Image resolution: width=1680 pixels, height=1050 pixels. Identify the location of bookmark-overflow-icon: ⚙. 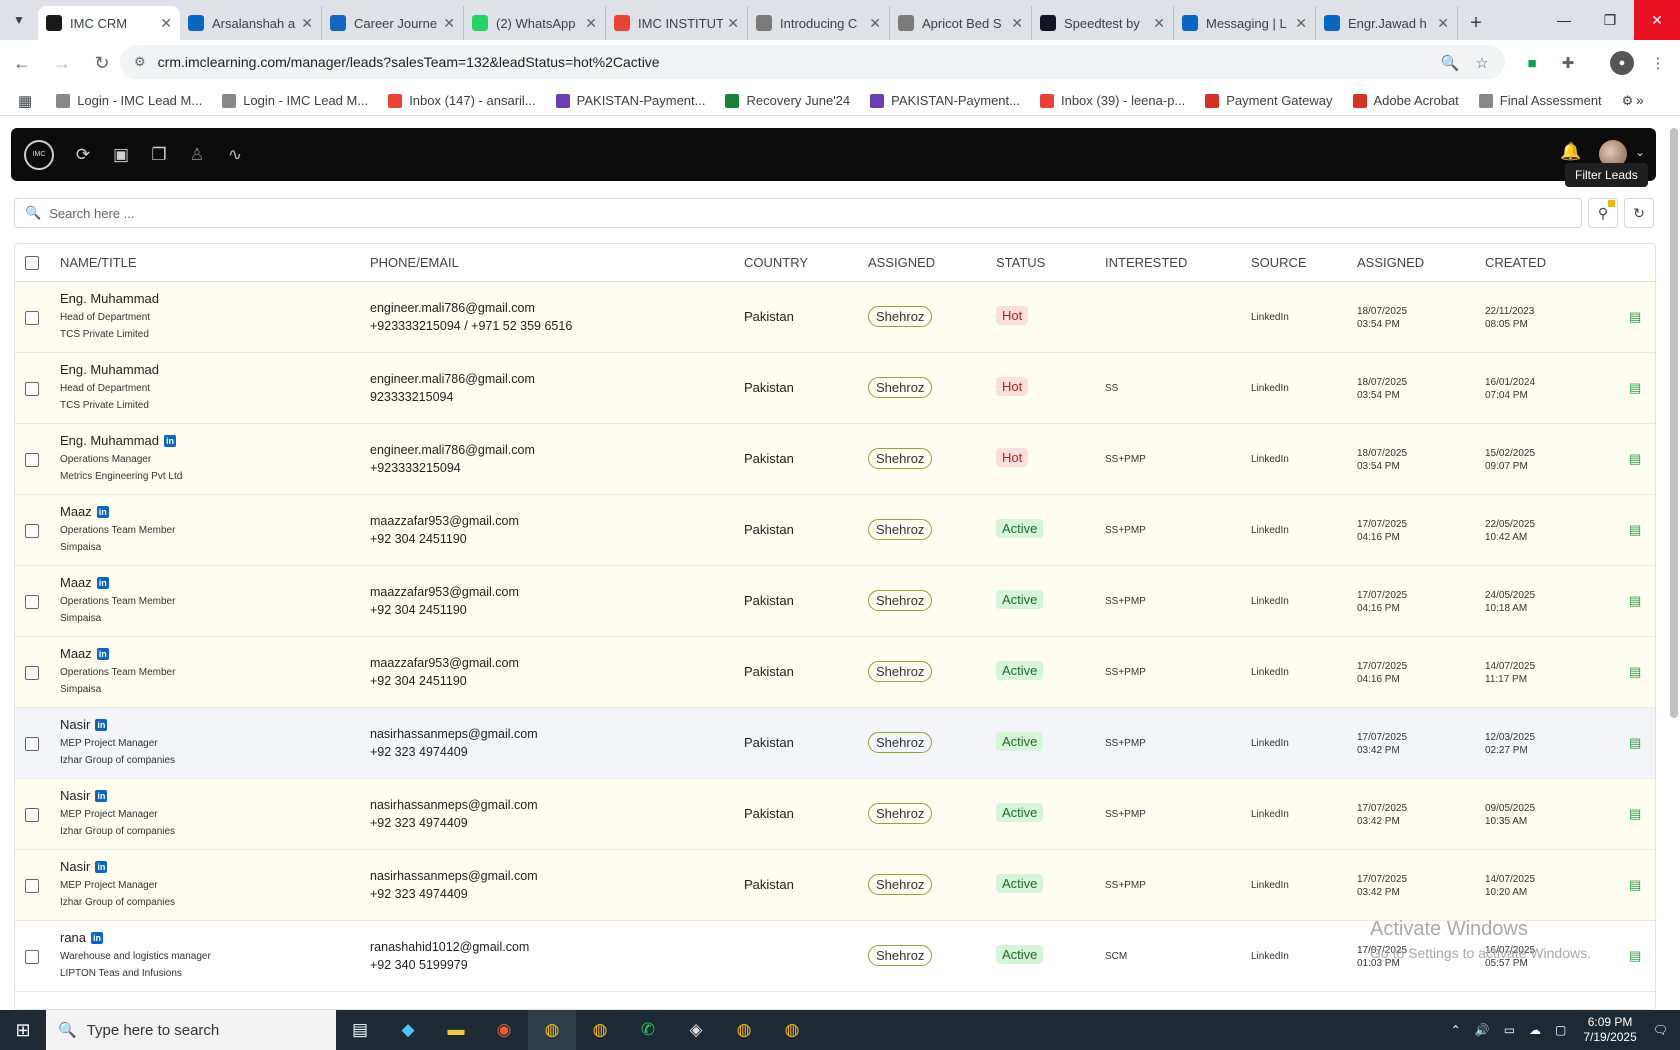
(1628, 101).